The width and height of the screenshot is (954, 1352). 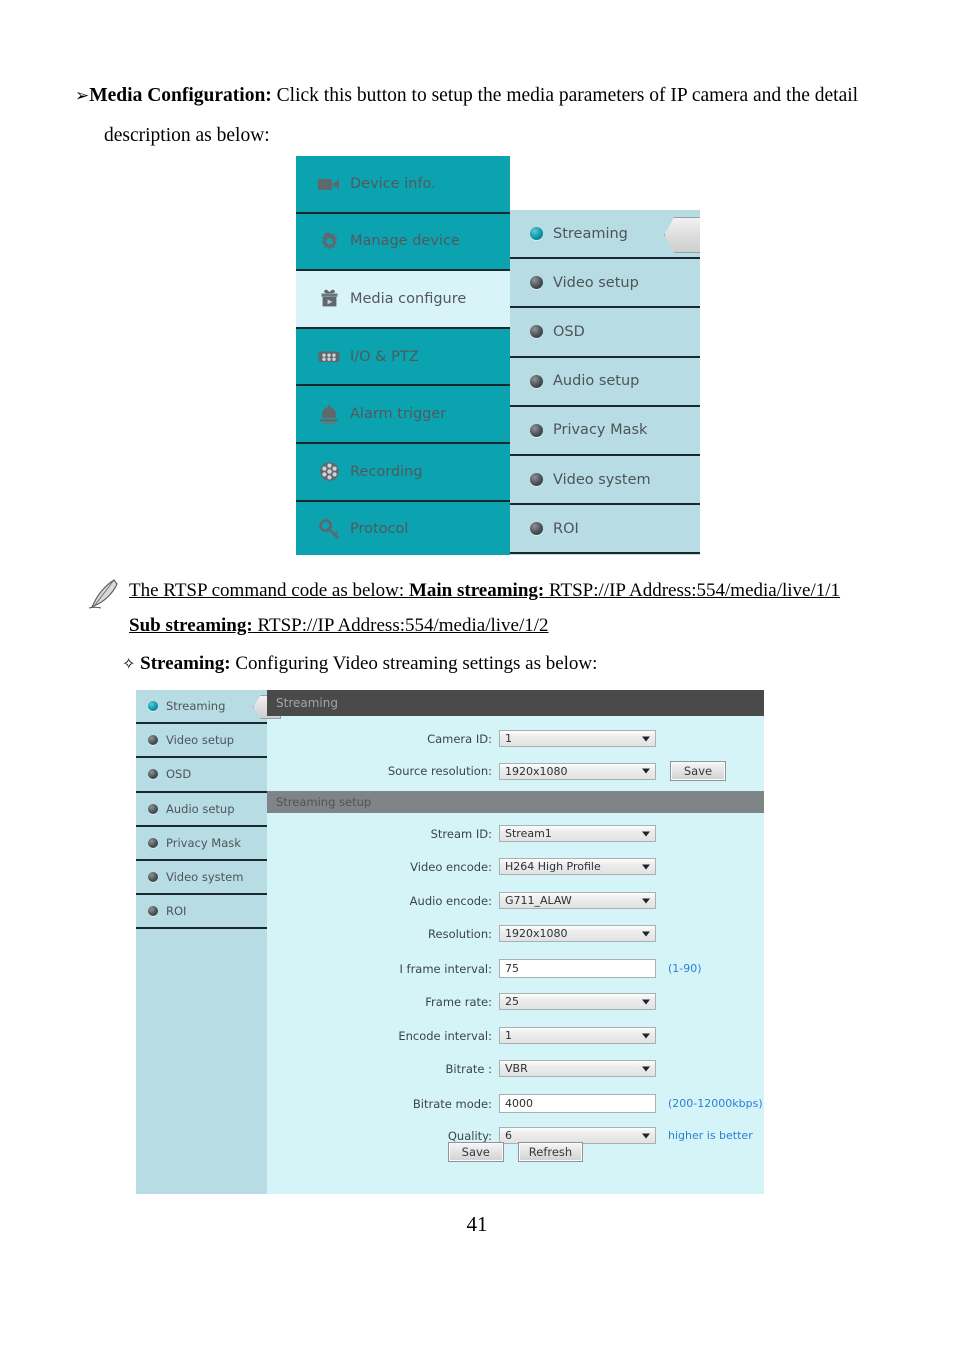 What do you see at coordinates (605, 530) in the screenshot?
I see `submenu-item-roi: ROI` at bounding box center [605, 530].